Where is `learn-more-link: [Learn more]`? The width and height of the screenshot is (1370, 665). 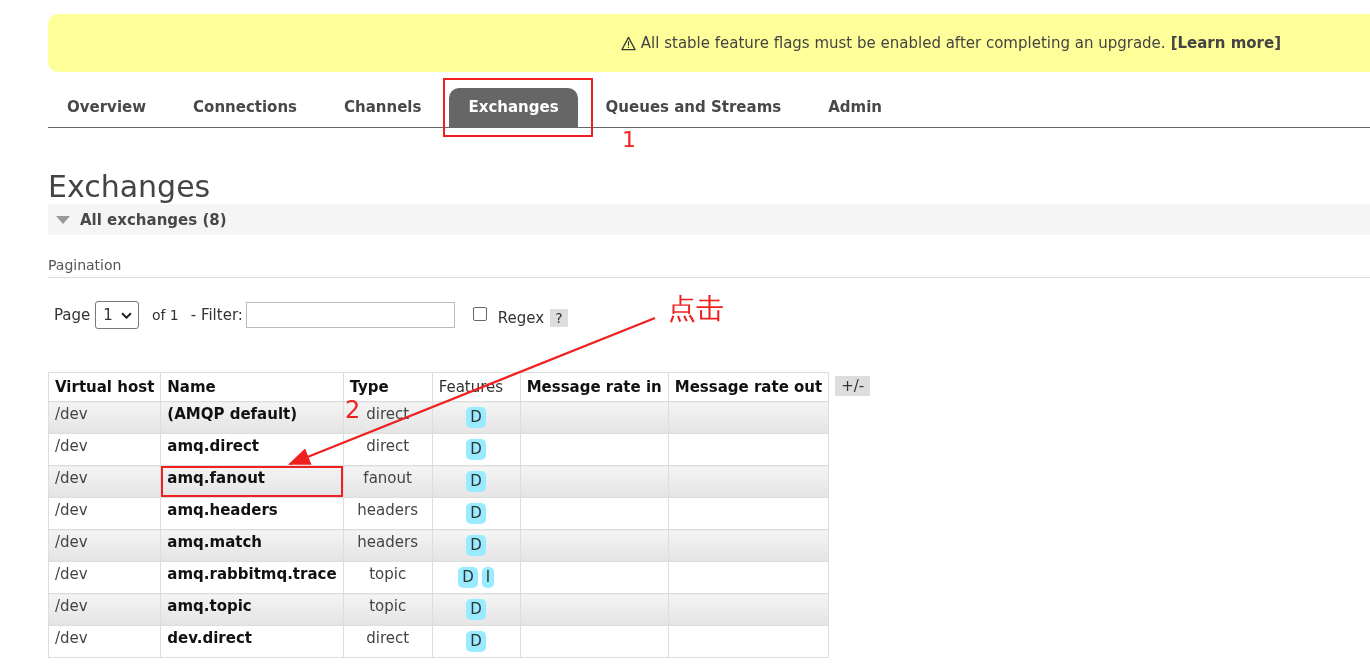
learn-more-link: [Learn more] is located at coordinates (1225, 43).